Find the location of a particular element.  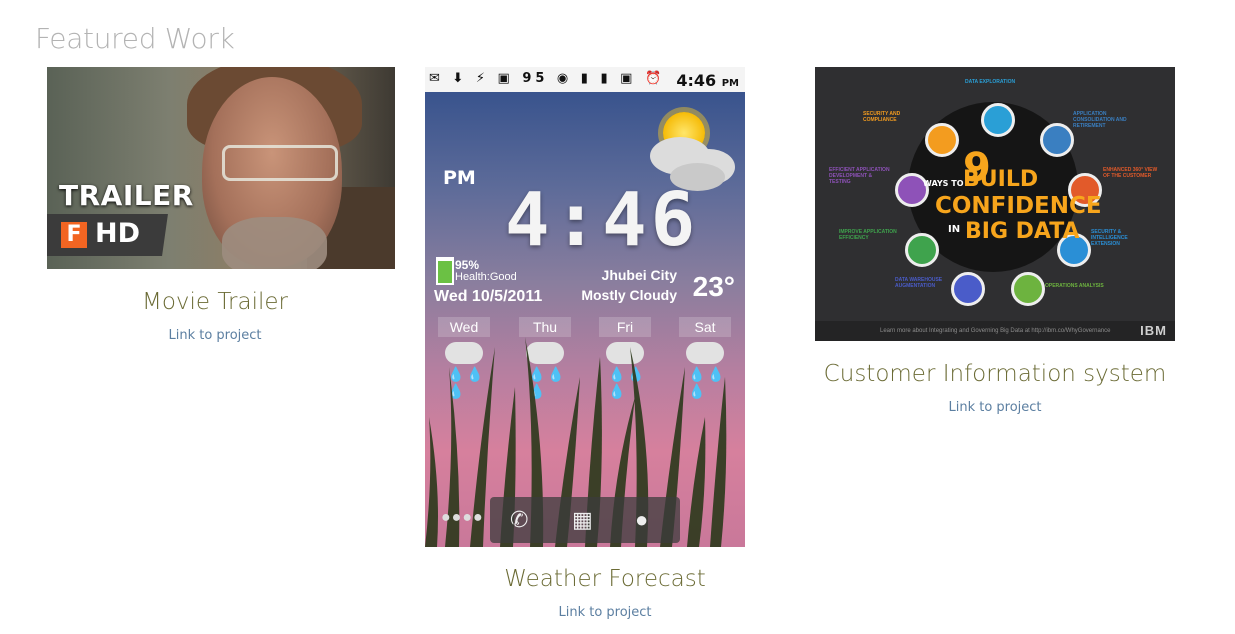

infographic-big-data: BIG DATA is located at coordinates (1022, 231).